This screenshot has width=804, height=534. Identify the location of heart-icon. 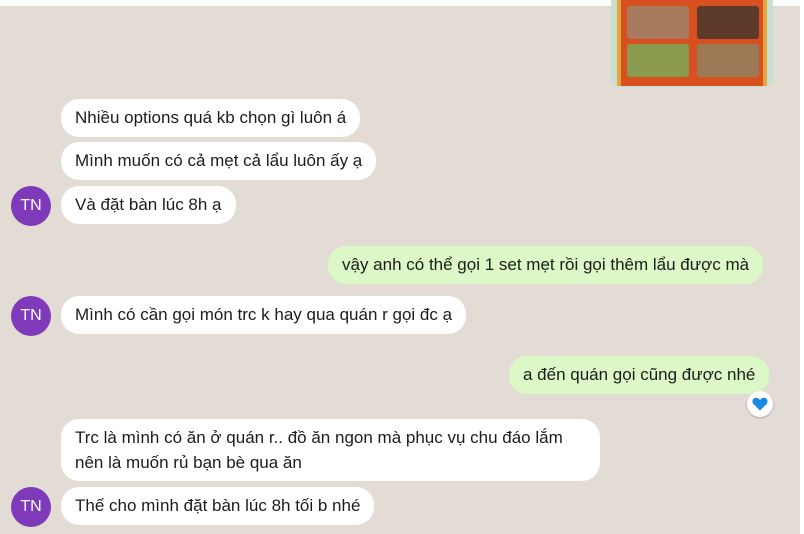
(760, 404).